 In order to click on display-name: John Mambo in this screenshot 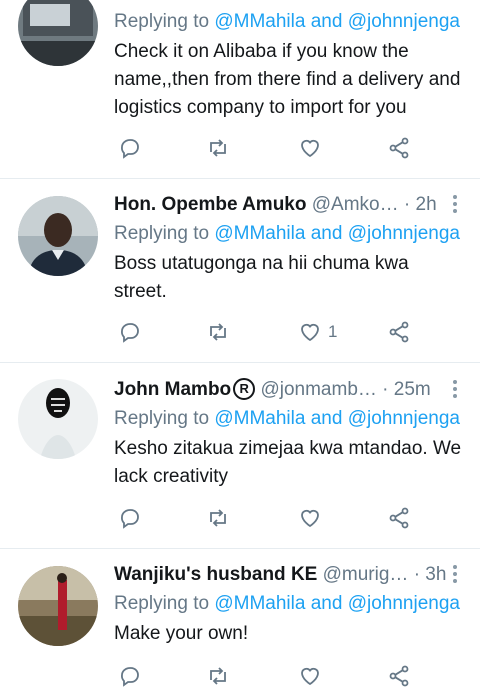, I will do `click(172, 389)`.